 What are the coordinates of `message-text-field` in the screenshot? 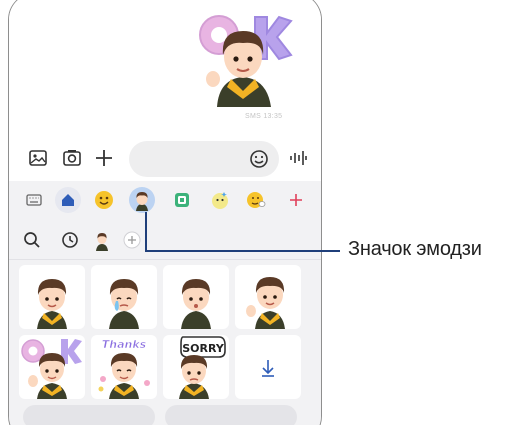 It's located at (204, 159).